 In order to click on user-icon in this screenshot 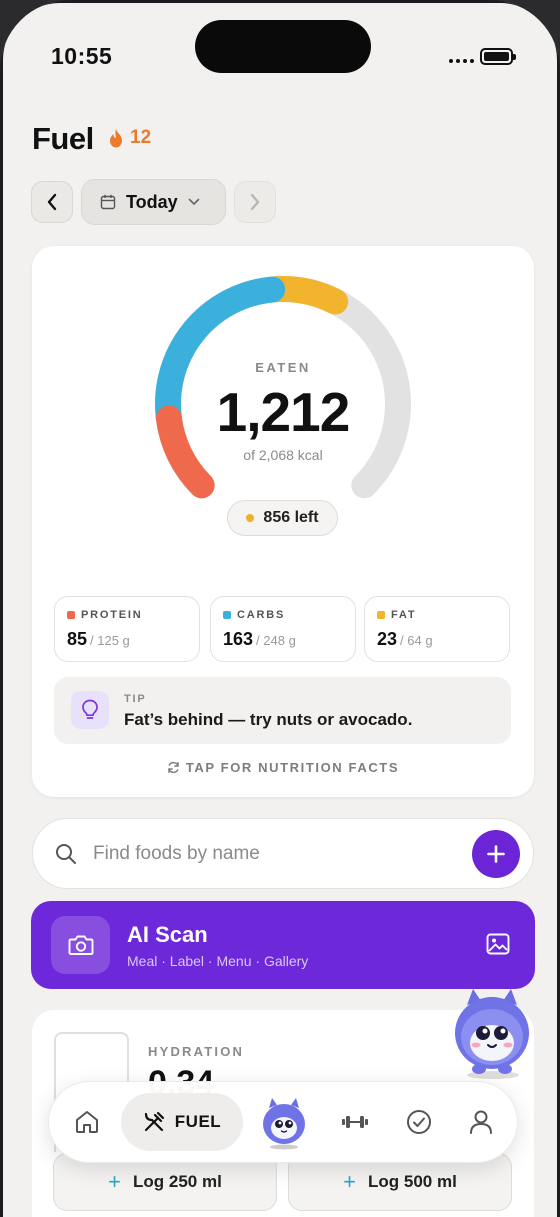, I will do `click(481, 1122)`.